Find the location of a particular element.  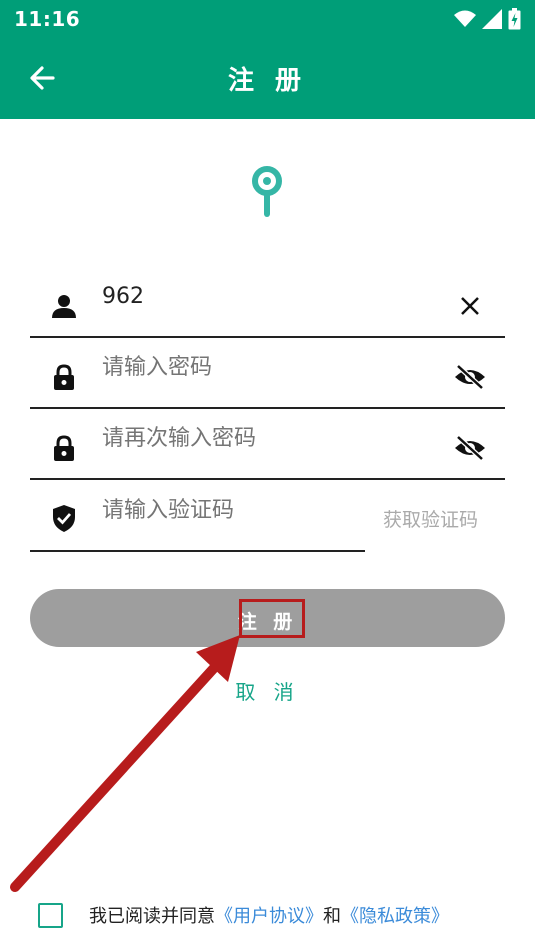

agreement-prefix: 我已阅读并同意 is located at coordinates (152, 916).